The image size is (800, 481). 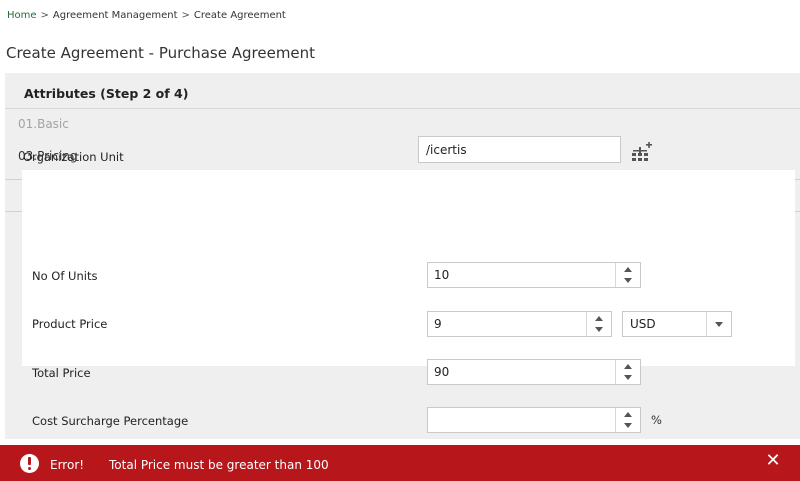 What do you see at coordinates (115, 15) in the screenshot?
I see `breadcrumb-agreement-management: Agreement Management` at bounding box center [115, 15].